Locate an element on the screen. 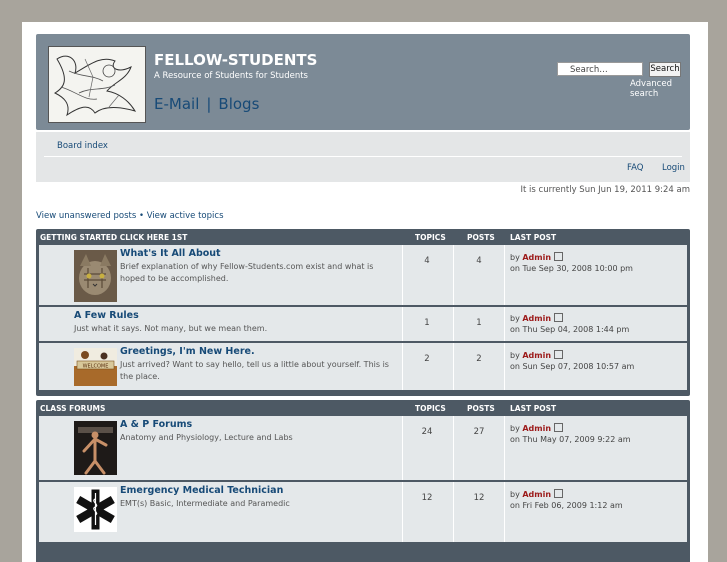 This screenshot has height=562, width=727. blogs-link: Blogs is located at coordinates (238, 104).